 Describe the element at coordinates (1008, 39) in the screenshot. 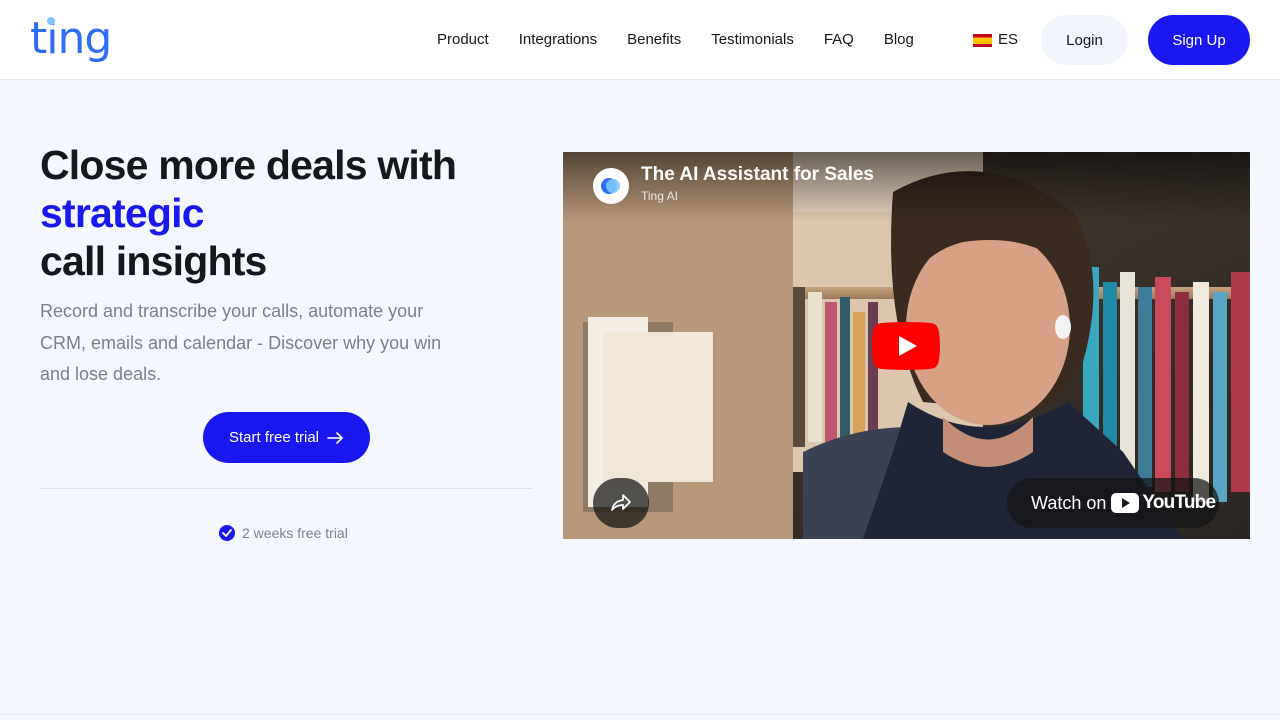

I see `language-label: ES` at that location.